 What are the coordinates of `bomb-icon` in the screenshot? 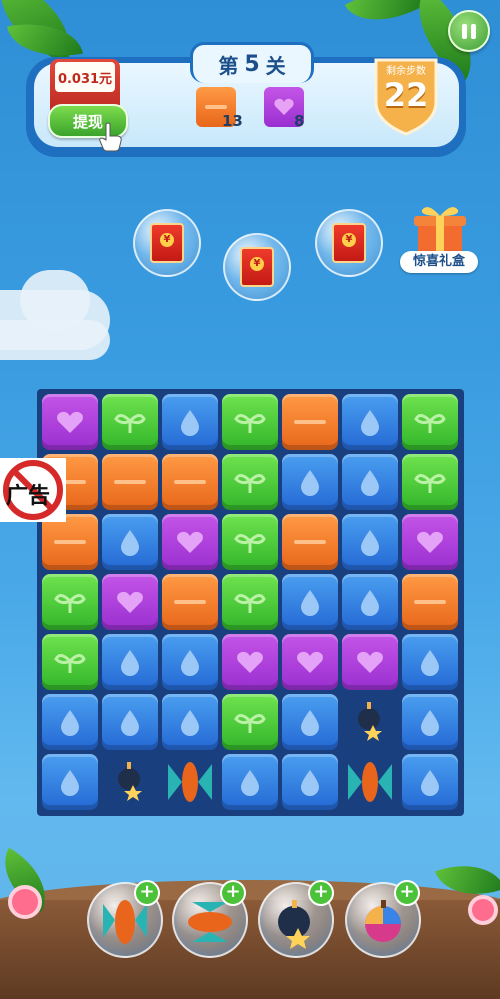 It's located at (370, 721).